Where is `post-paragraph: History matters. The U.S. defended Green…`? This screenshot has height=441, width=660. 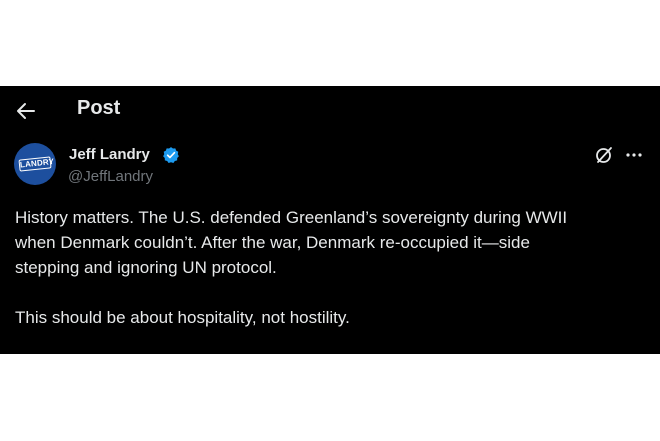 post-paragraph: History matters. The U.S. defended Green… is located at coordinates (291, 242).